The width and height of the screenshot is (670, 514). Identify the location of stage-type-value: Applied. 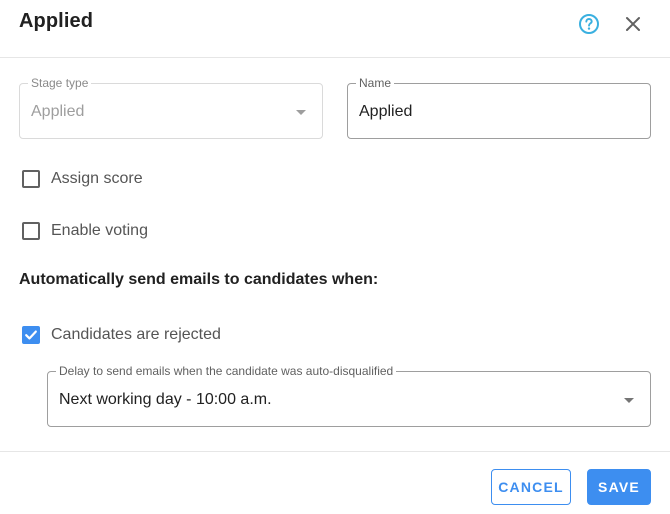
(58, 111).